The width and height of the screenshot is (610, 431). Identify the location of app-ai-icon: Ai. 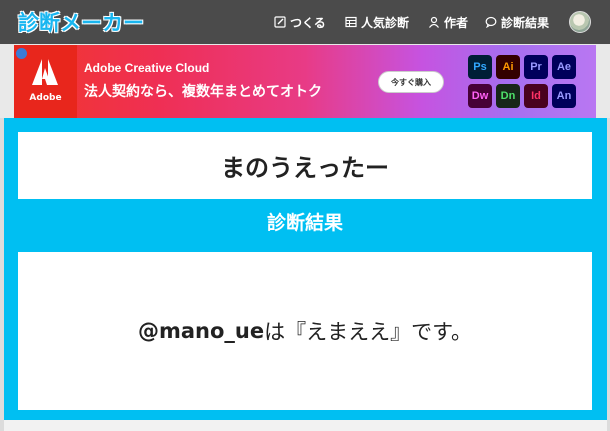
(508, 67).